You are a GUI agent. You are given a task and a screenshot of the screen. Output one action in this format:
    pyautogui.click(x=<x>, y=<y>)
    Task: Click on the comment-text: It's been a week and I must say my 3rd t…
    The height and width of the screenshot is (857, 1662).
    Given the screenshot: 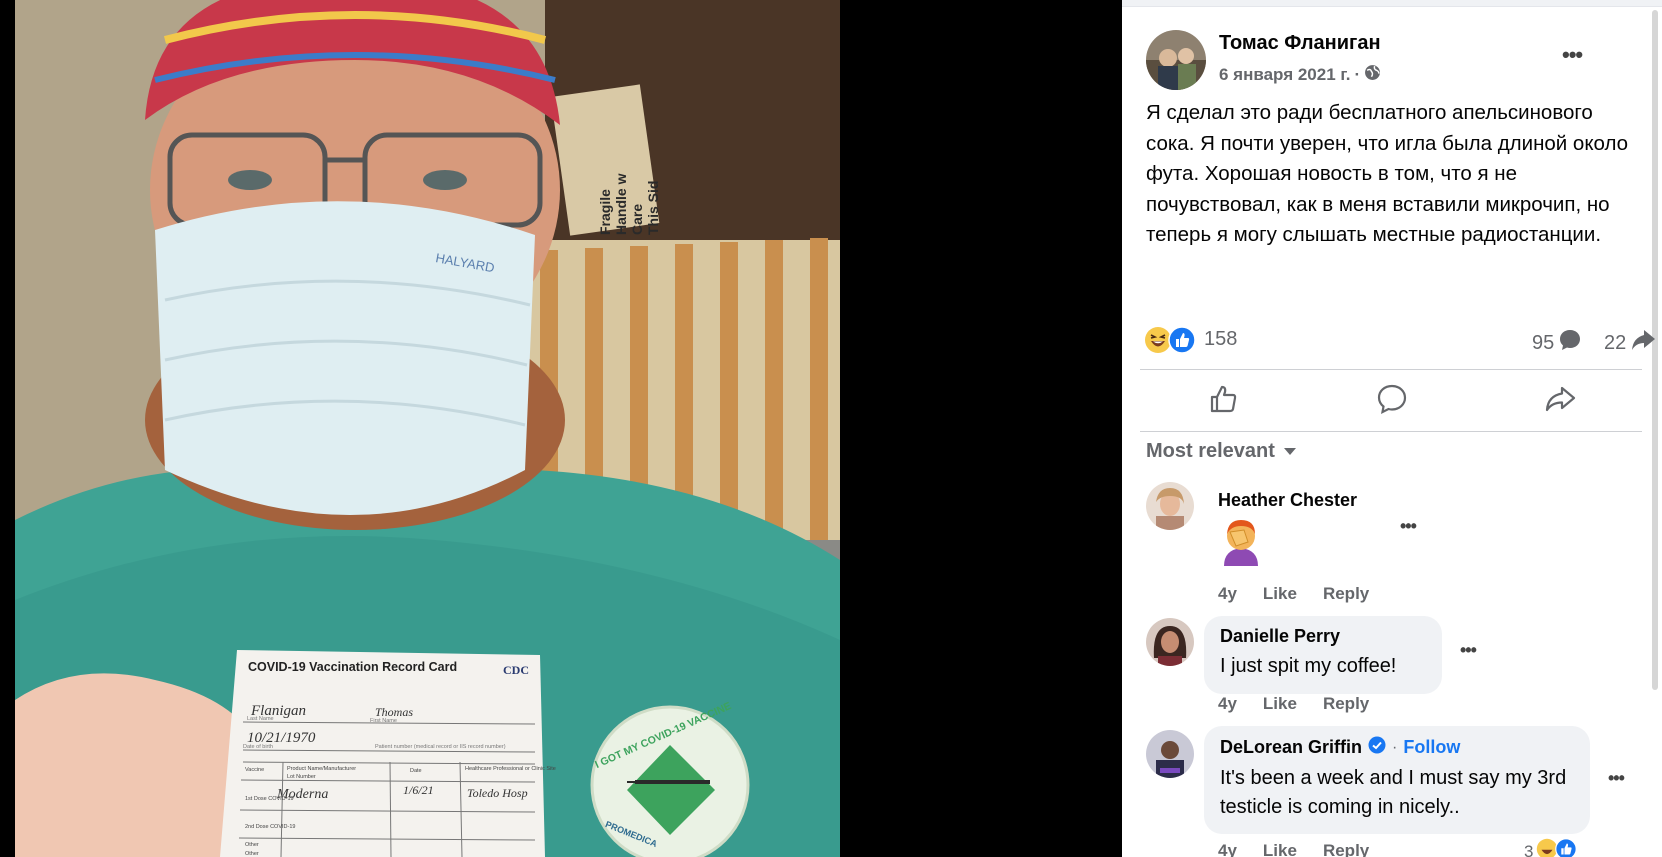 What is the action you would take?
    pyautogui.click(x=1393, y=792)
    